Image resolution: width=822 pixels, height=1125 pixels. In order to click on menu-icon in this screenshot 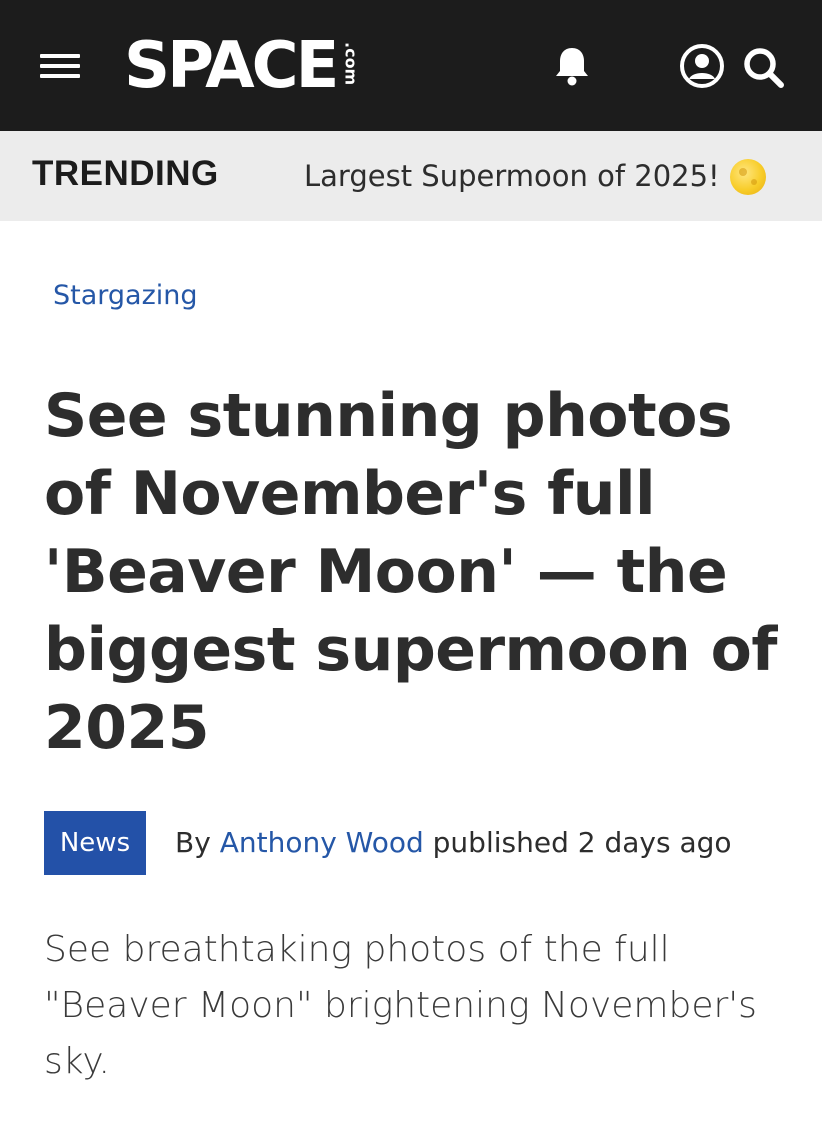, I will do `click(61, 65)`.